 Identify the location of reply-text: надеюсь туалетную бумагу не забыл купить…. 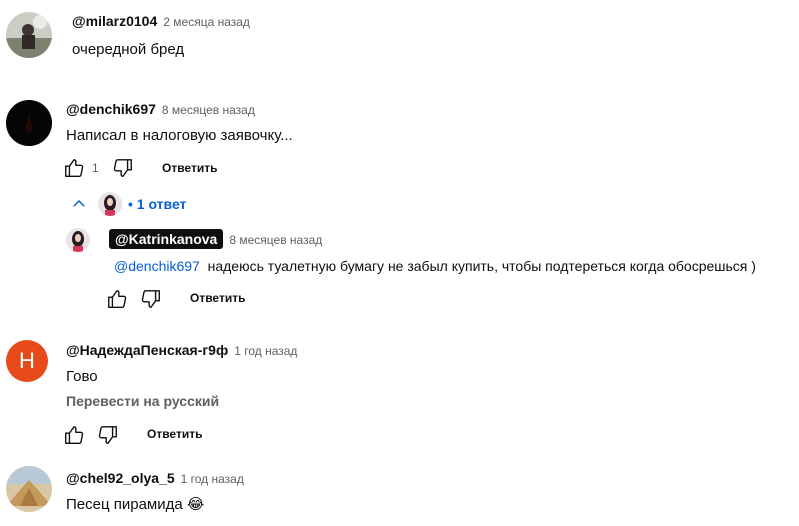
(481, 266).